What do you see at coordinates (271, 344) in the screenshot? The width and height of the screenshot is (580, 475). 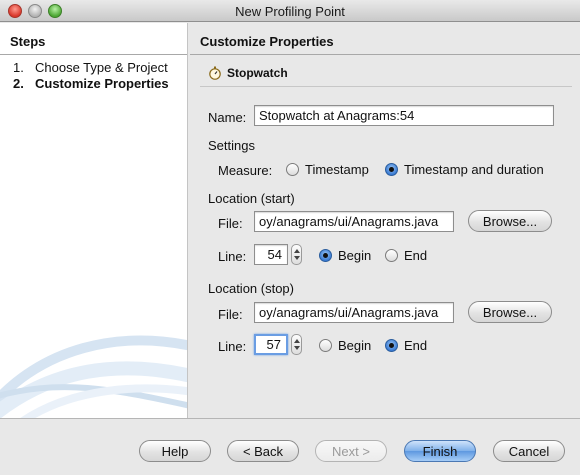 I see `stop-line-input` at bounding box center [271, 344].